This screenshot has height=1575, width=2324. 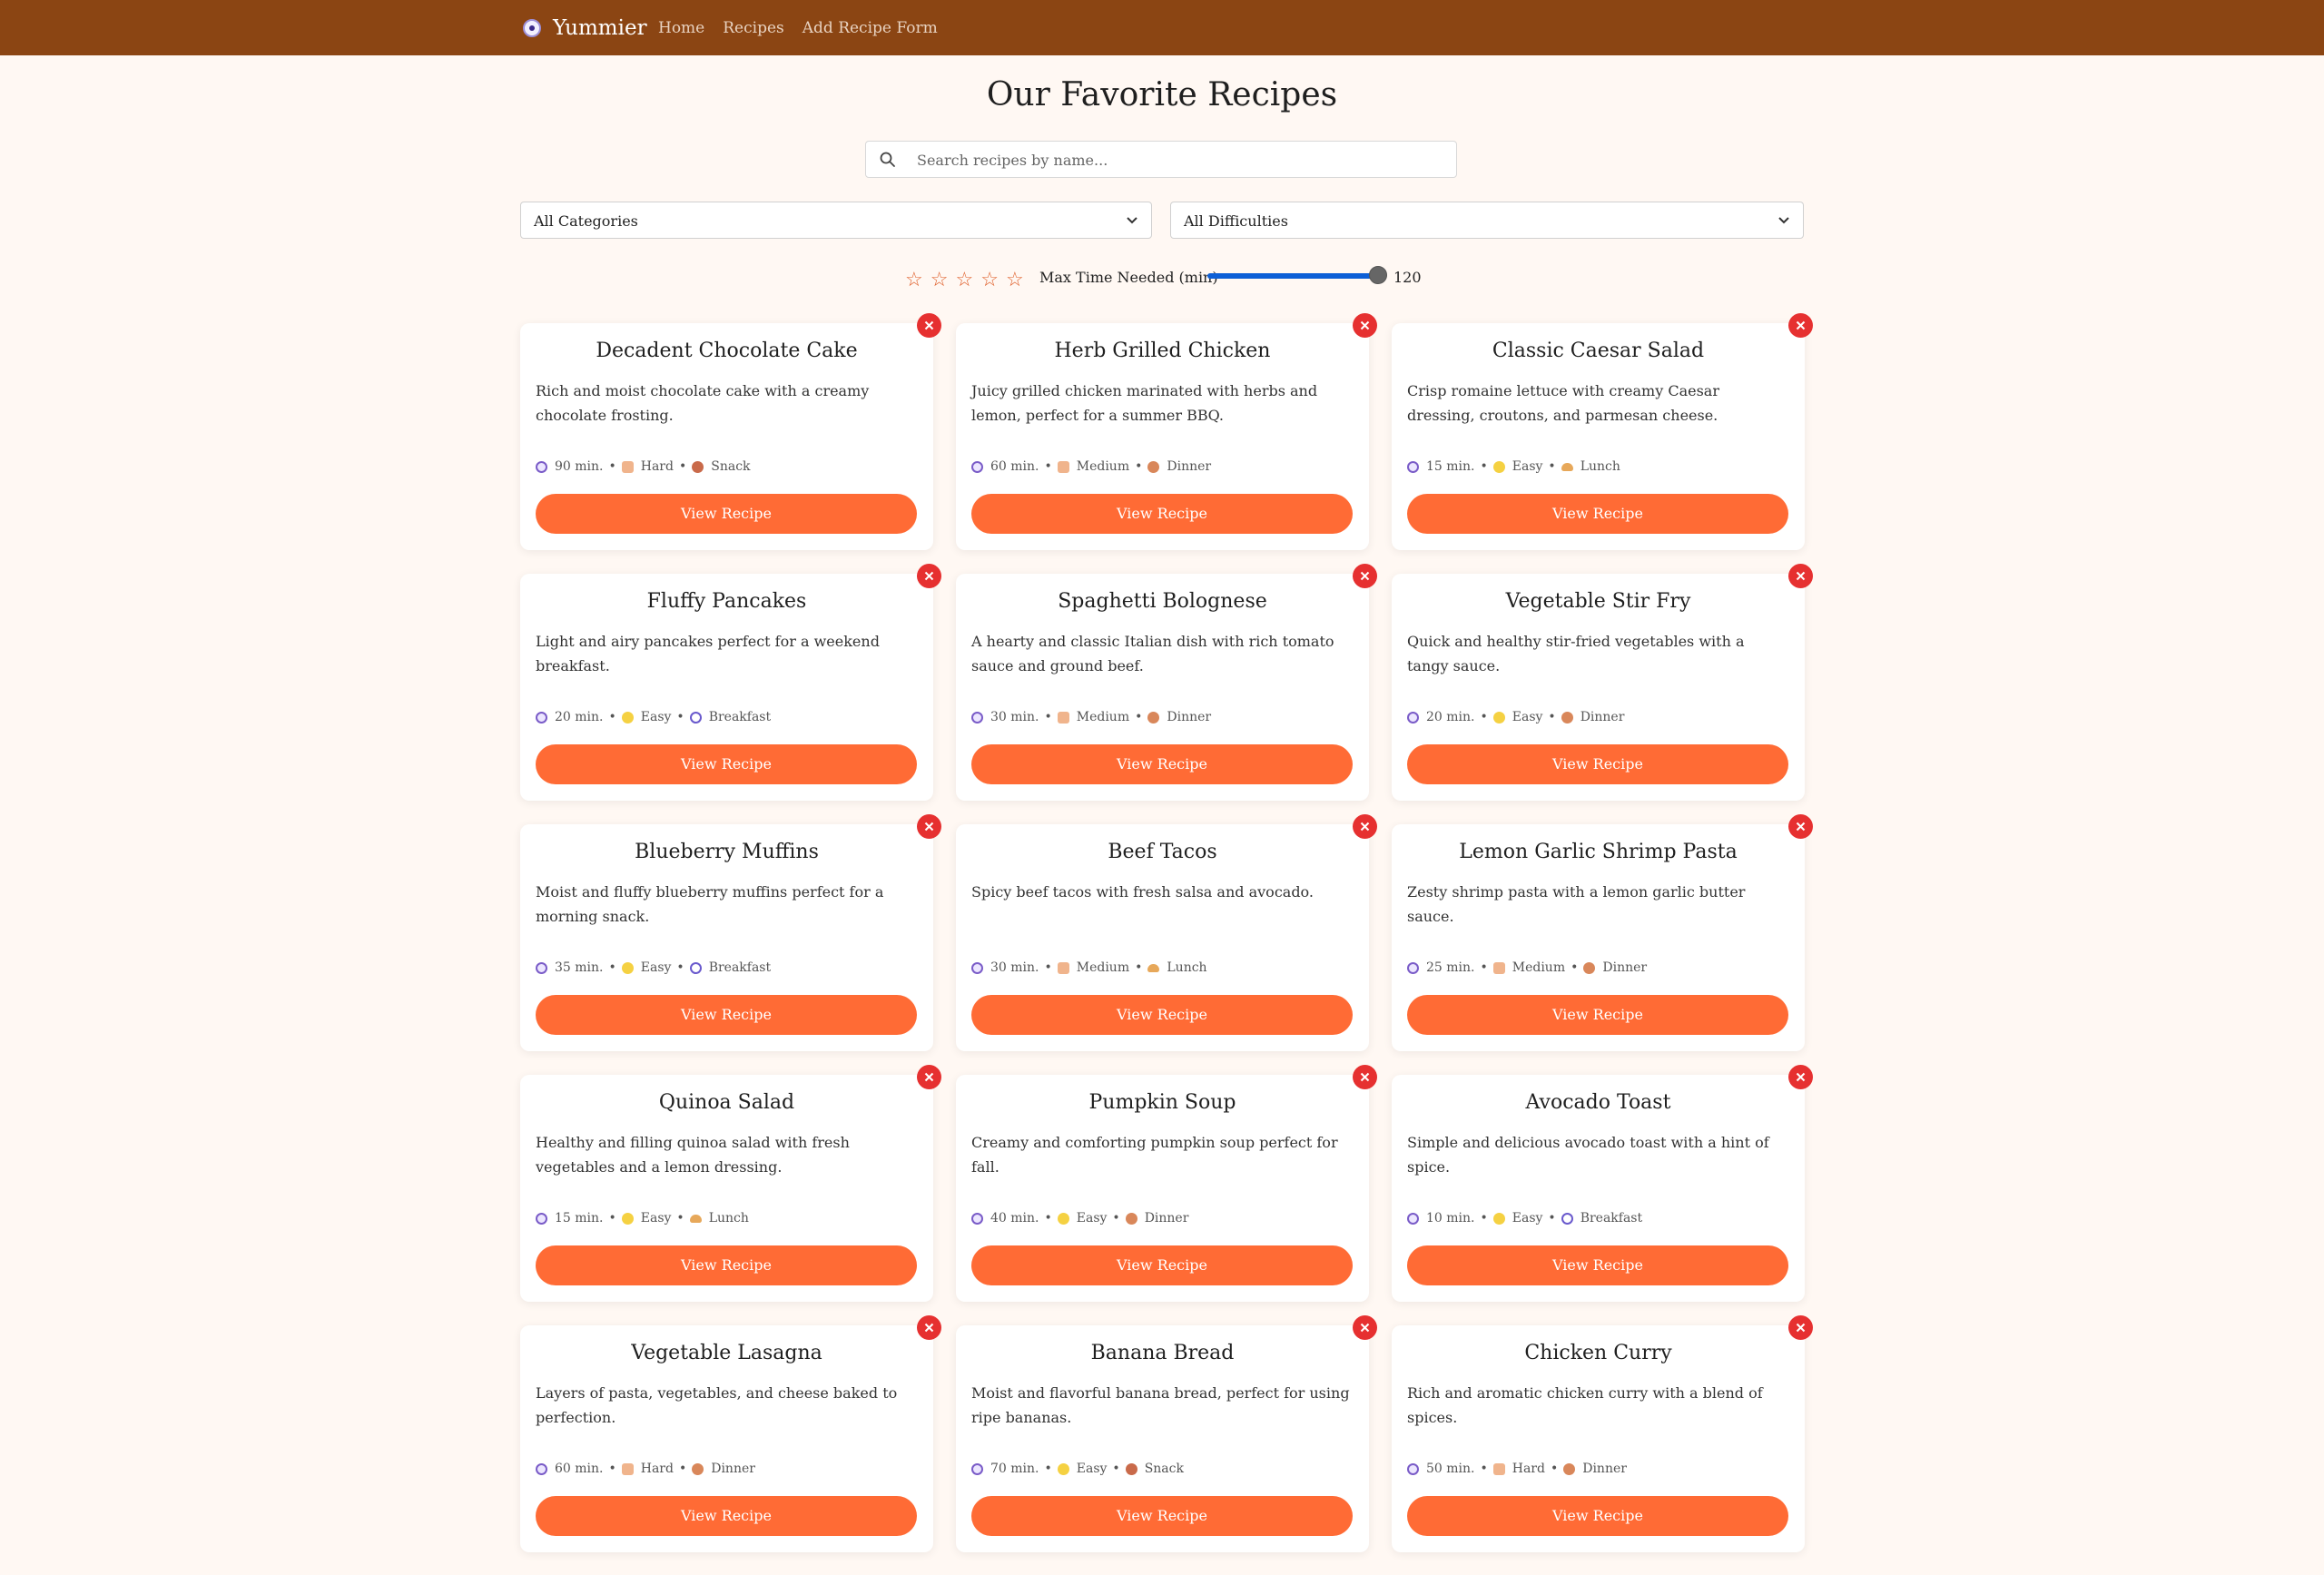 What do you see at coordinates (1487, 221) in the screenshot?
I see `difficulty-select: All Difficulties` at bounding box center [1487, 221].